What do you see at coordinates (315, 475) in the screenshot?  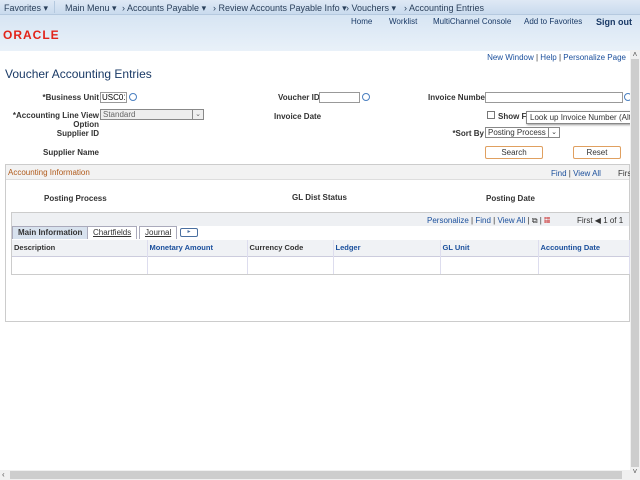 I see `horizontal-scrollbar: ‹` at bounding box center [315, 475].